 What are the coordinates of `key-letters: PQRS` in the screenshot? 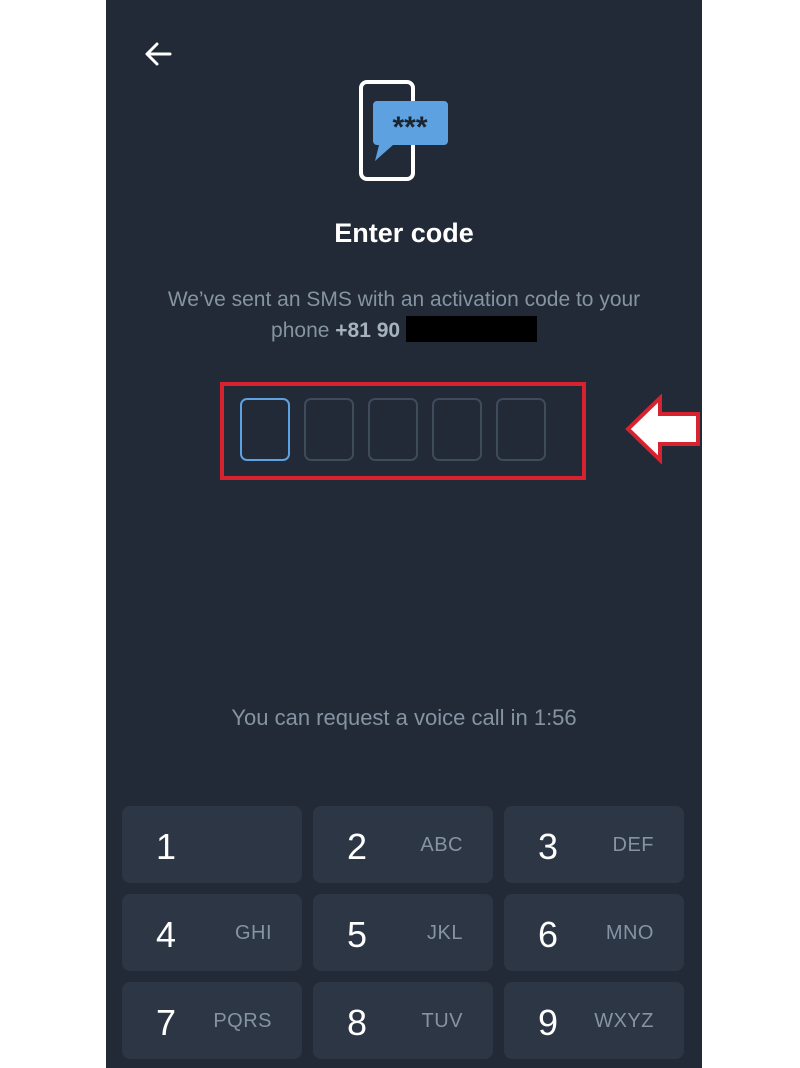 It's located at (242, 1021).